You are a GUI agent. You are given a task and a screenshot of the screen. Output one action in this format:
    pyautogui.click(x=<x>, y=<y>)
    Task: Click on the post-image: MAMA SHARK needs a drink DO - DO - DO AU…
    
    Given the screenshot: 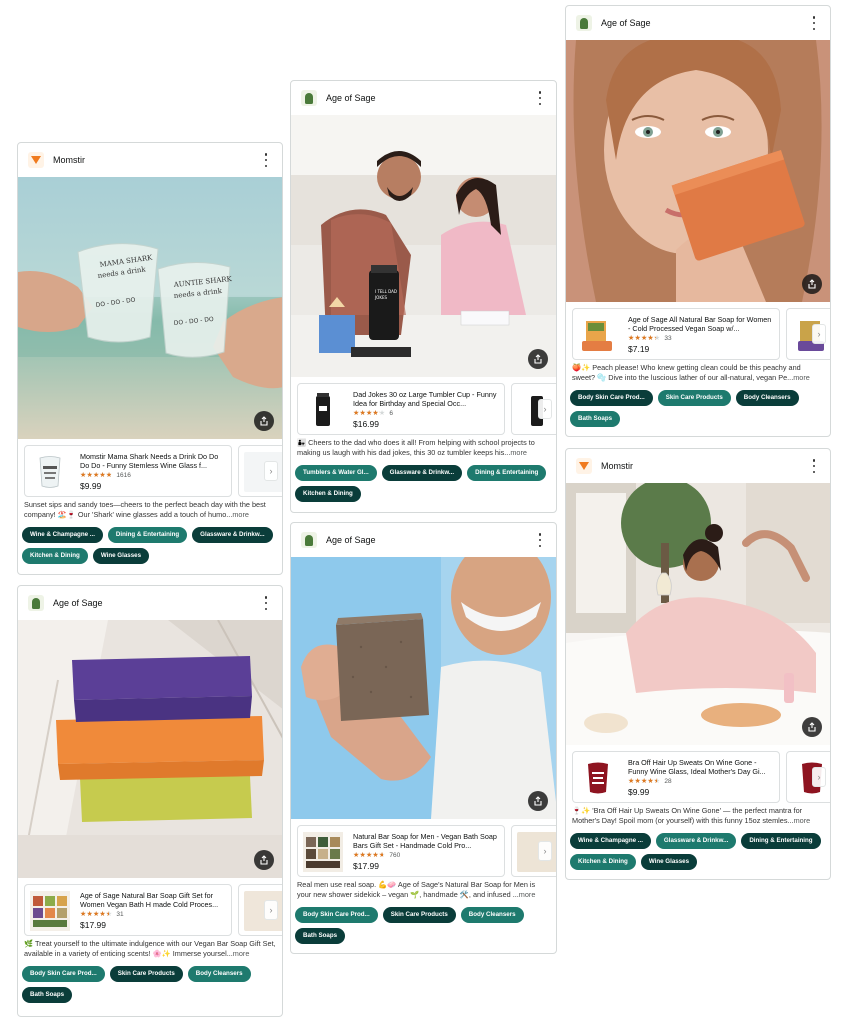 What is the action you would take?
    pyautogui.click(x=150, y=308)
    